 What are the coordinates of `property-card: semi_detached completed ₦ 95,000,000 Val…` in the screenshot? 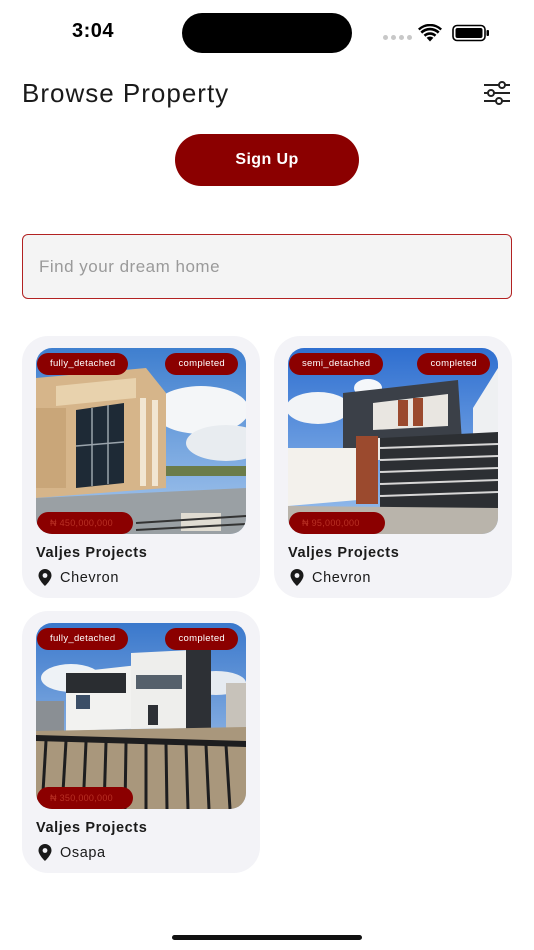 It's located at (393, 467).